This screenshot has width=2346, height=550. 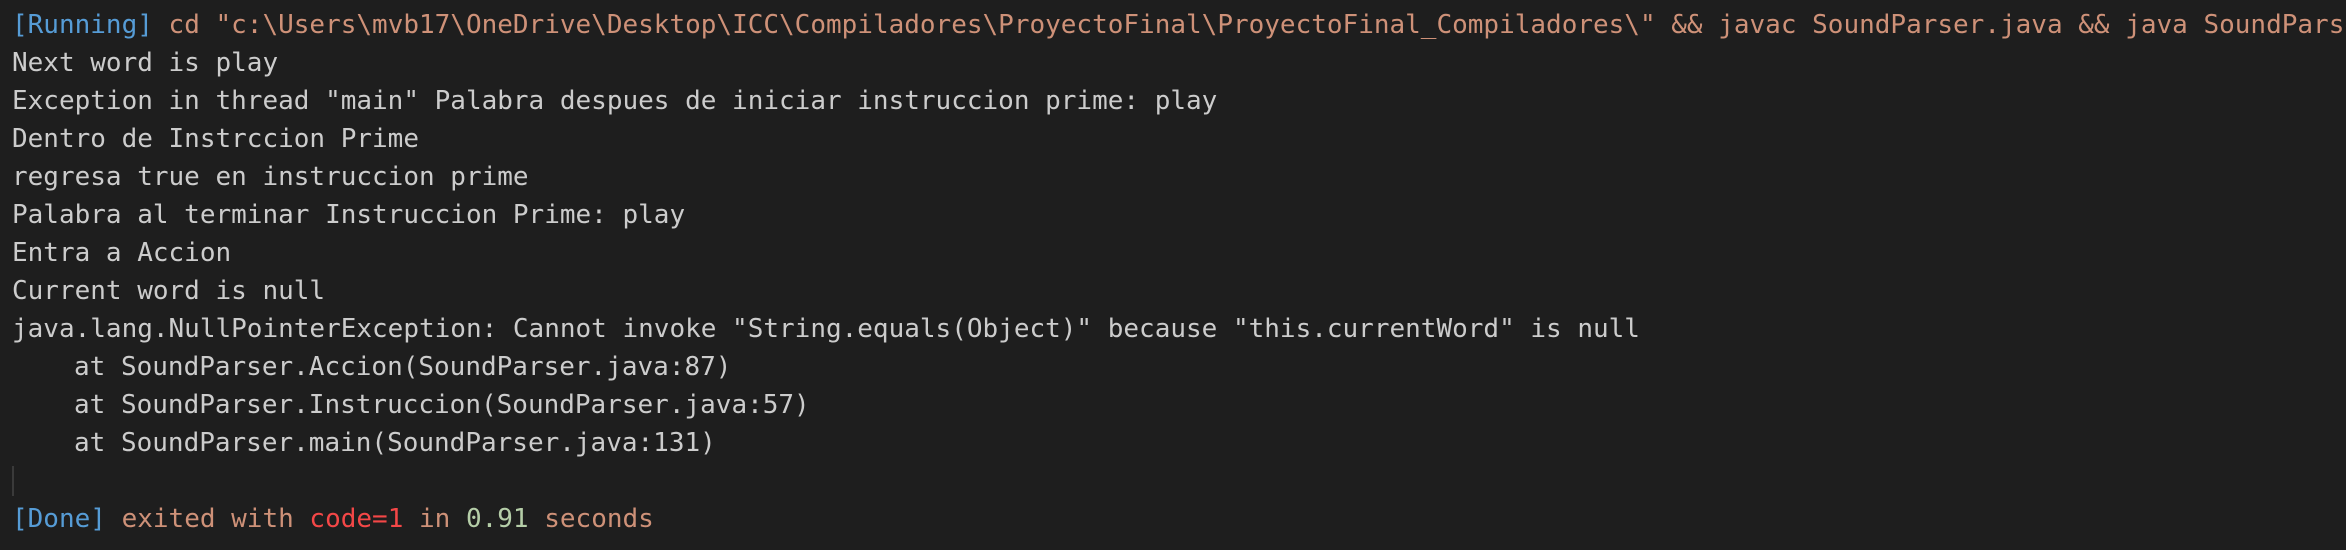 I want to click on running-tag: [Running], so click(x=82, y=25).